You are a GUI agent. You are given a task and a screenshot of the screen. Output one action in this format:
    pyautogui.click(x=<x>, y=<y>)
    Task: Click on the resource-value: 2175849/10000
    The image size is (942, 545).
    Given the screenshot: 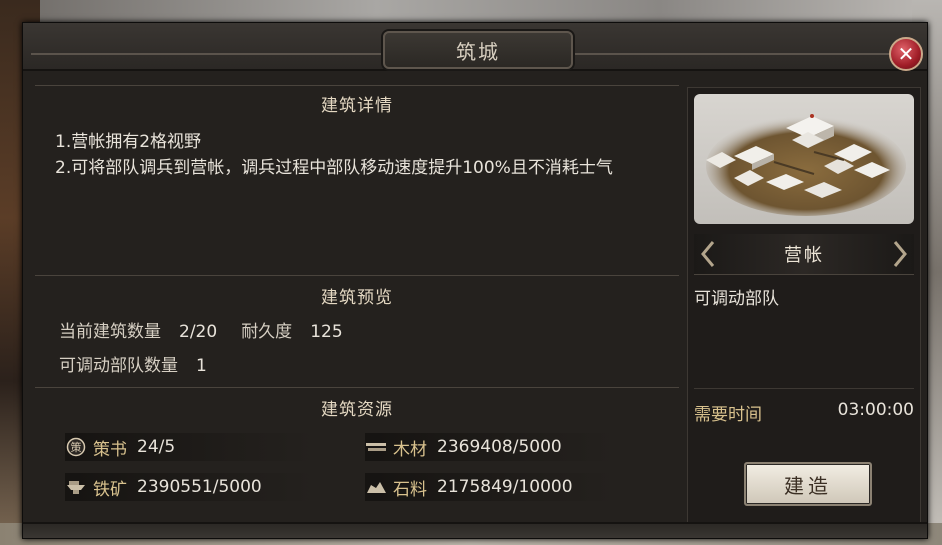 What is the action you would take?
    pyautogui.click(x=505, y=487)
    